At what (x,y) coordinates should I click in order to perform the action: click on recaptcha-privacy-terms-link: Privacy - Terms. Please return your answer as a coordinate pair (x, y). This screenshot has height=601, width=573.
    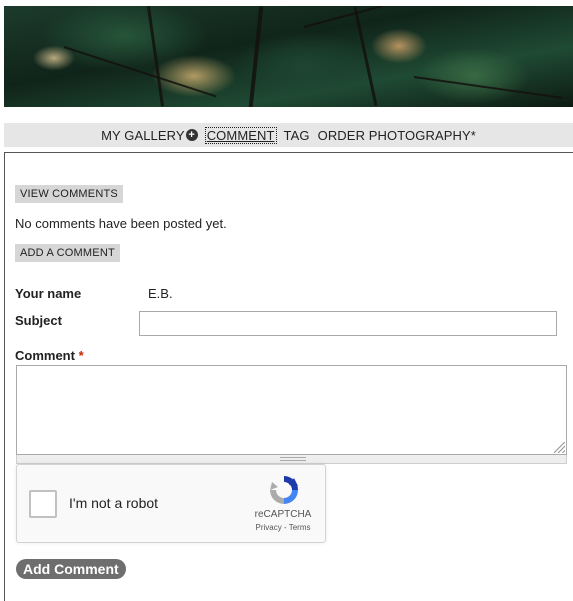
    Looking at the image, I should click on (283, 527).